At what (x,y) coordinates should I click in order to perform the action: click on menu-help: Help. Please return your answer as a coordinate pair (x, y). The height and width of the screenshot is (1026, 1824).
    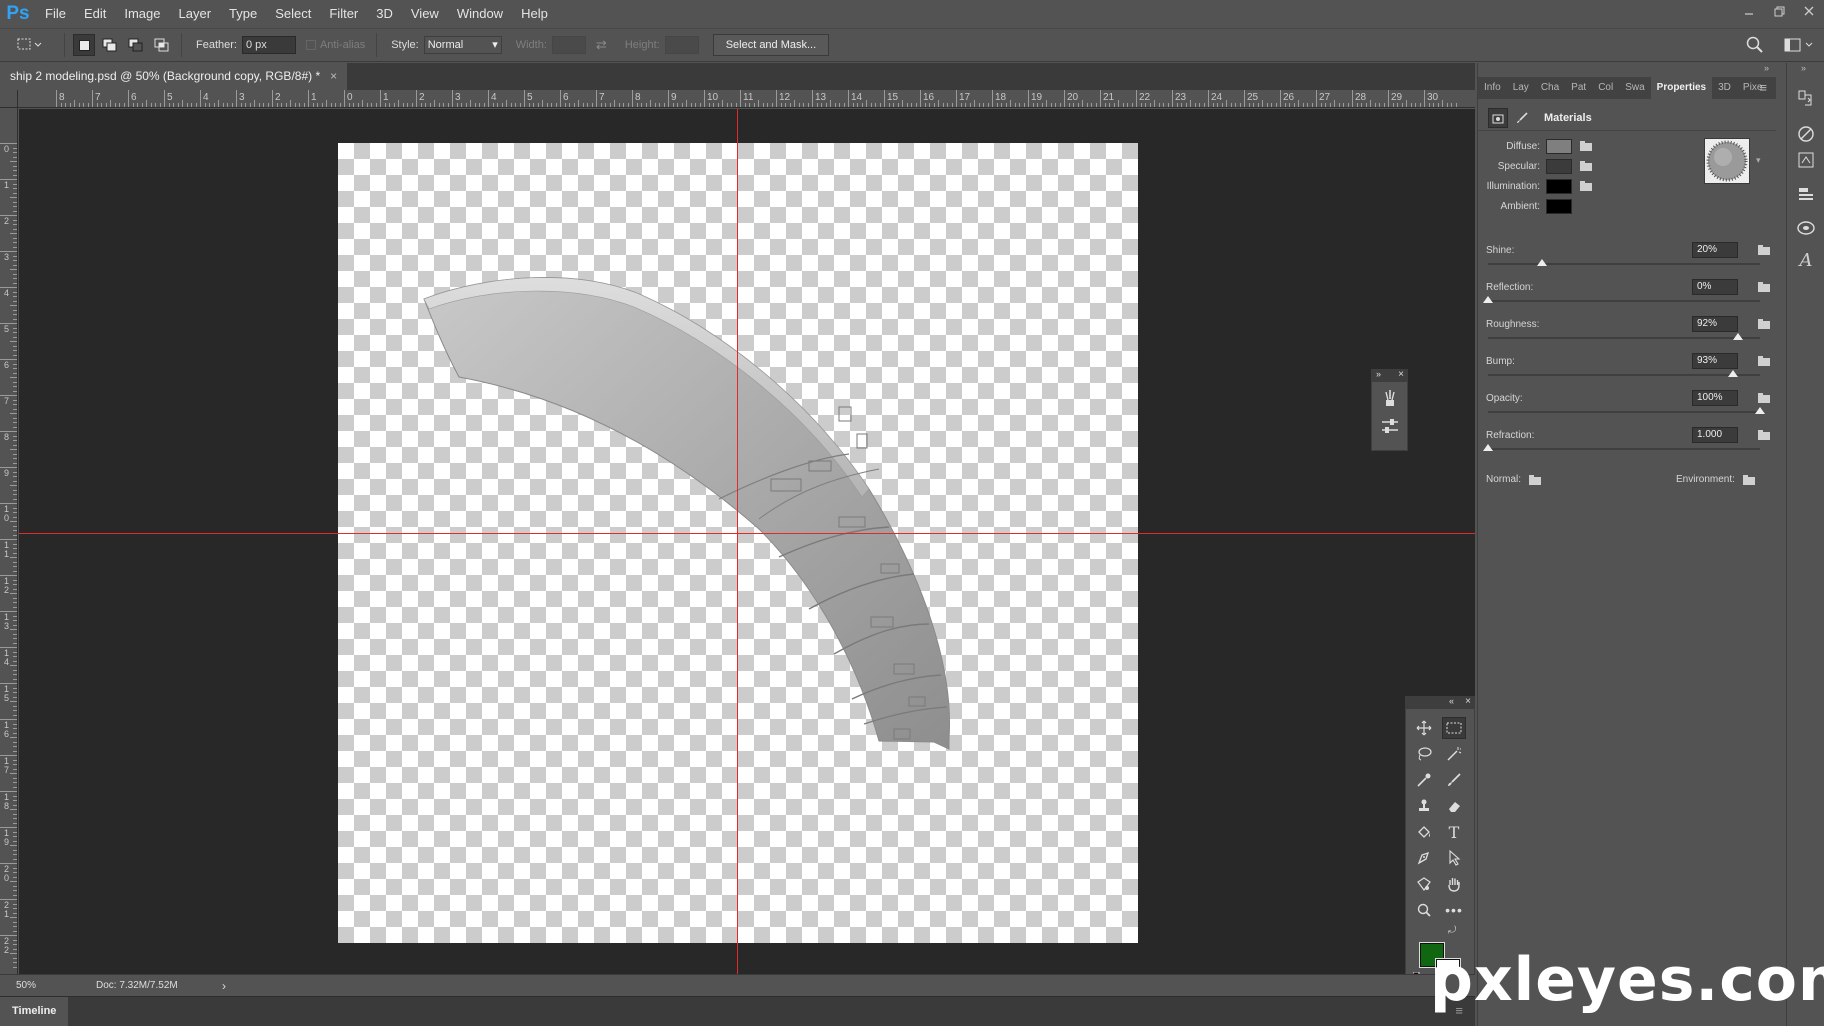
    Looking at the image, I should click on (534, 14).